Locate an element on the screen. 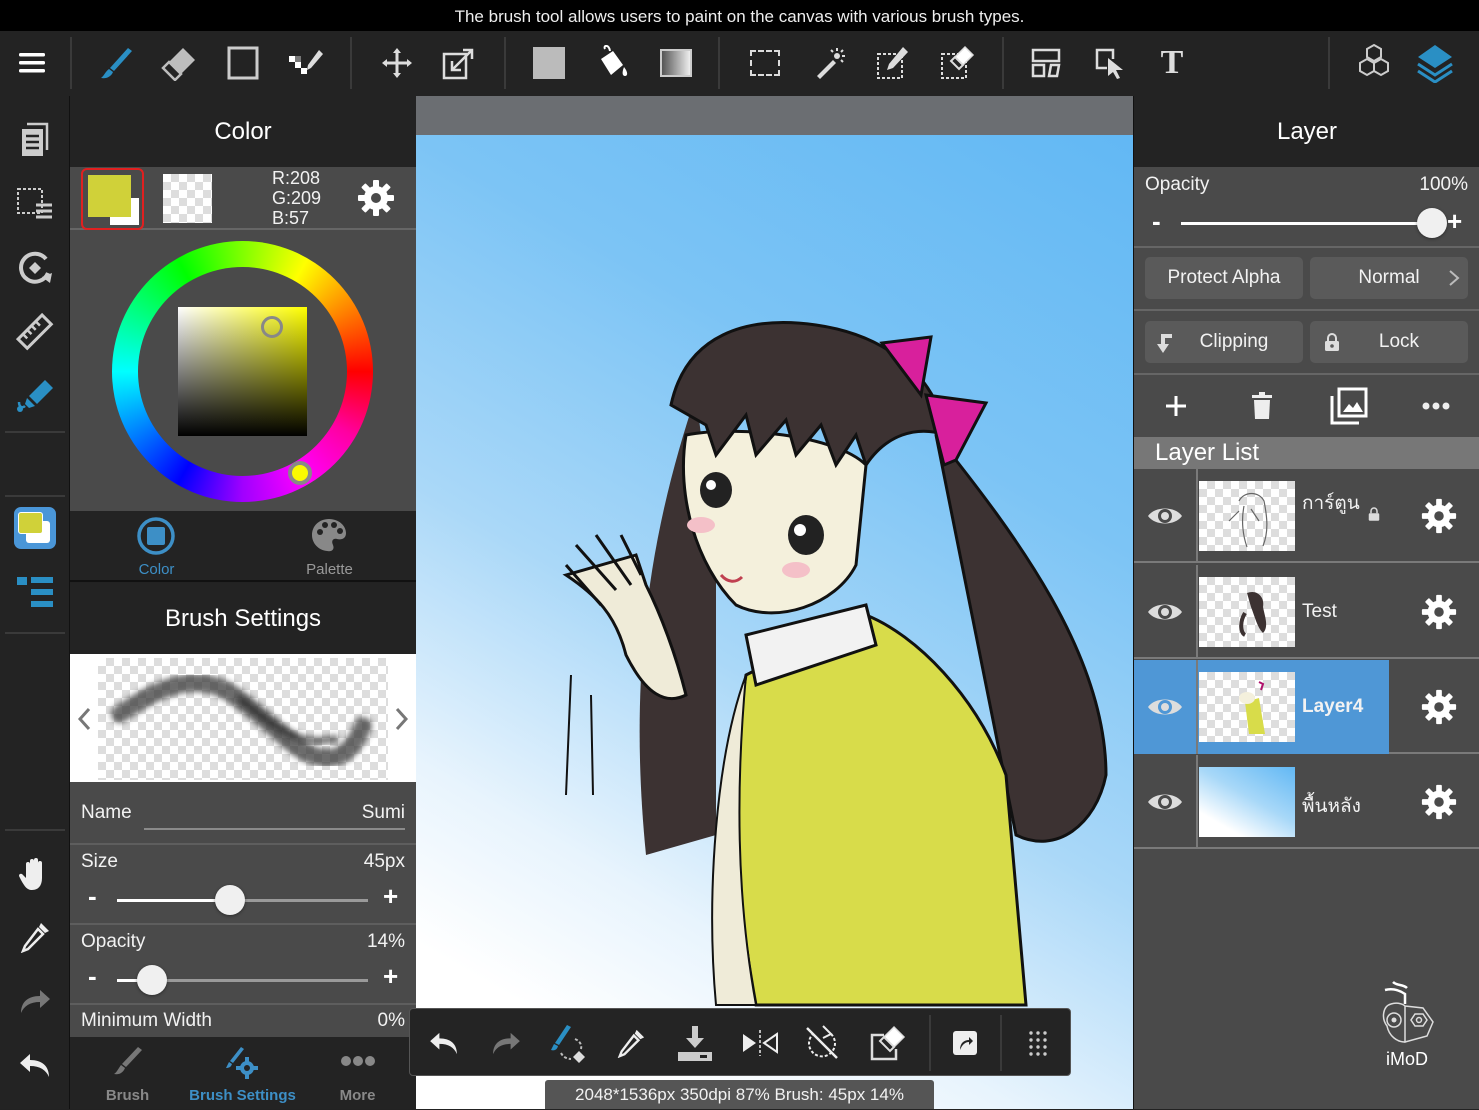 Image resolution: width=1479 pixels, height=1110 pixels. clipping-button: Clipping is located at coordinates (1224, 342).